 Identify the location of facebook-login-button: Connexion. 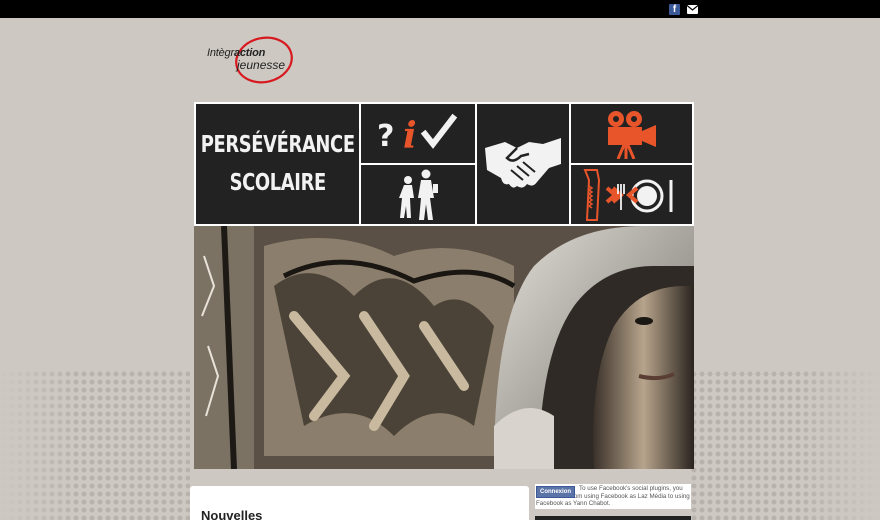
(555, 492).